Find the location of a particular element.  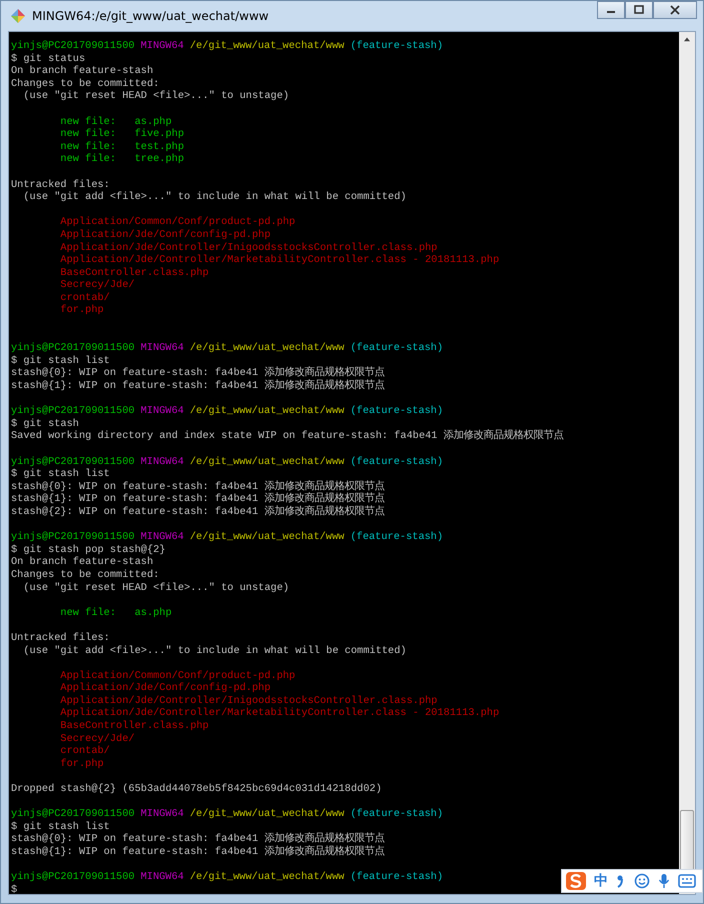

terminal-line: $ is located at coordinates (14, 889).